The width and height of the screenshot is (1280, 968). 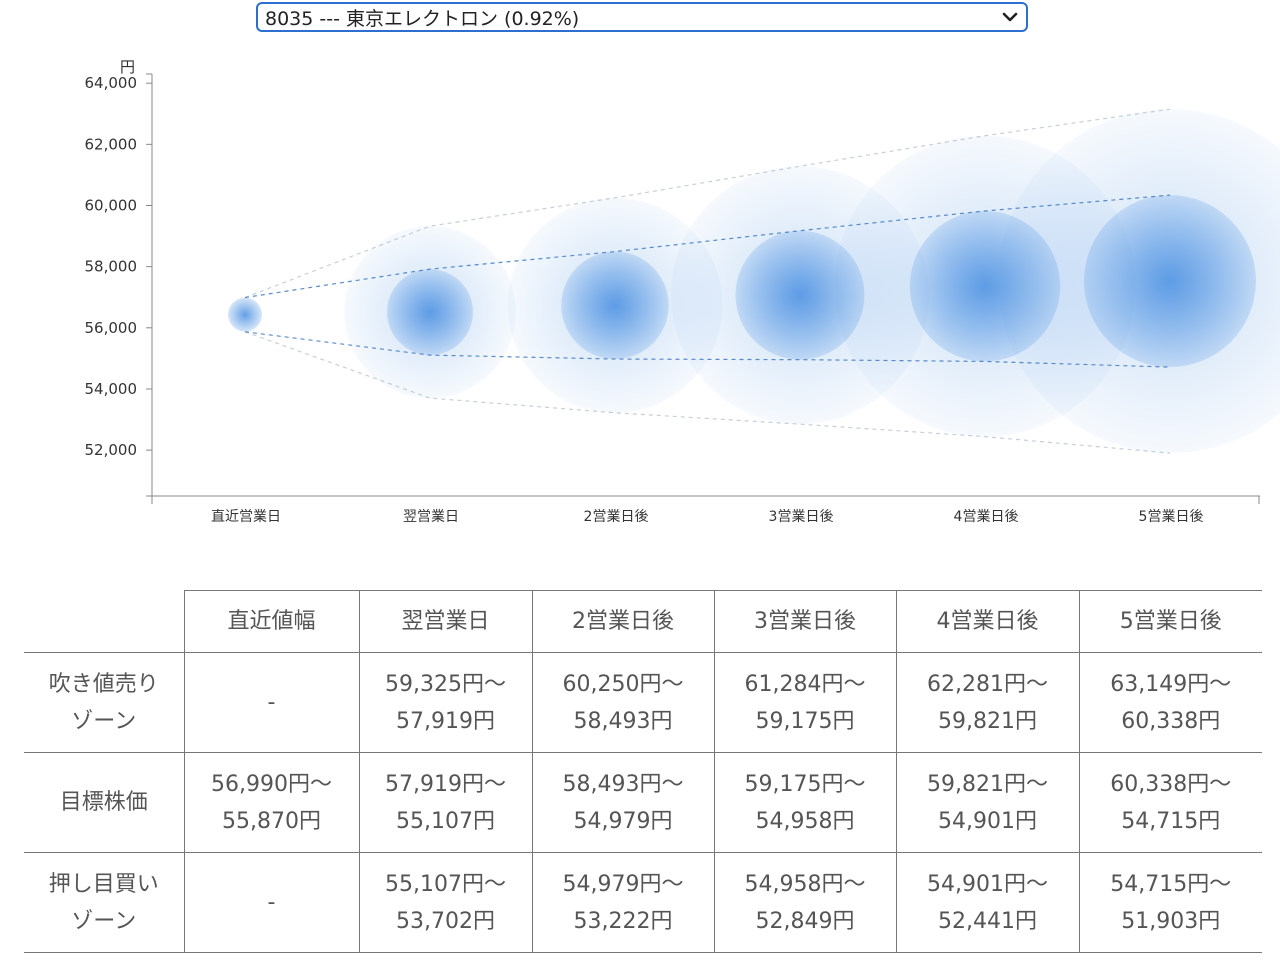 I want to click on table-cell: 56,990円〜 55,870円, so click(x=271, y=802).